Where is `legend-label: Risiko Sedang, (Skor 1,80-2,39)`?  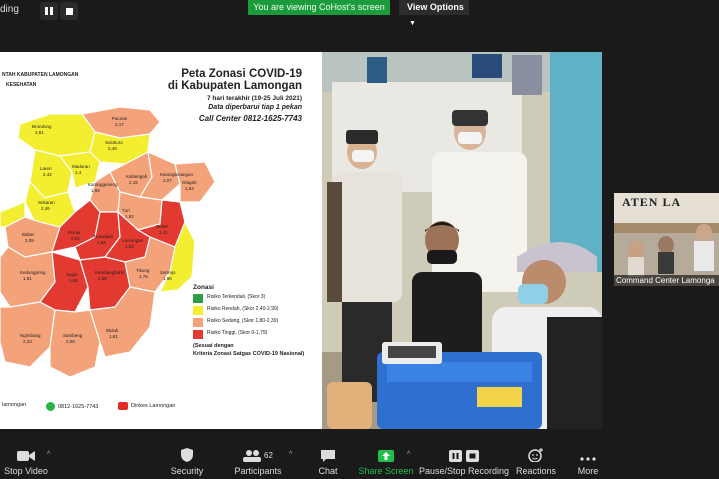 legend-label: Risiko Sedang, (Skor 1,80-2,39) is located at coordinates (243, 321).